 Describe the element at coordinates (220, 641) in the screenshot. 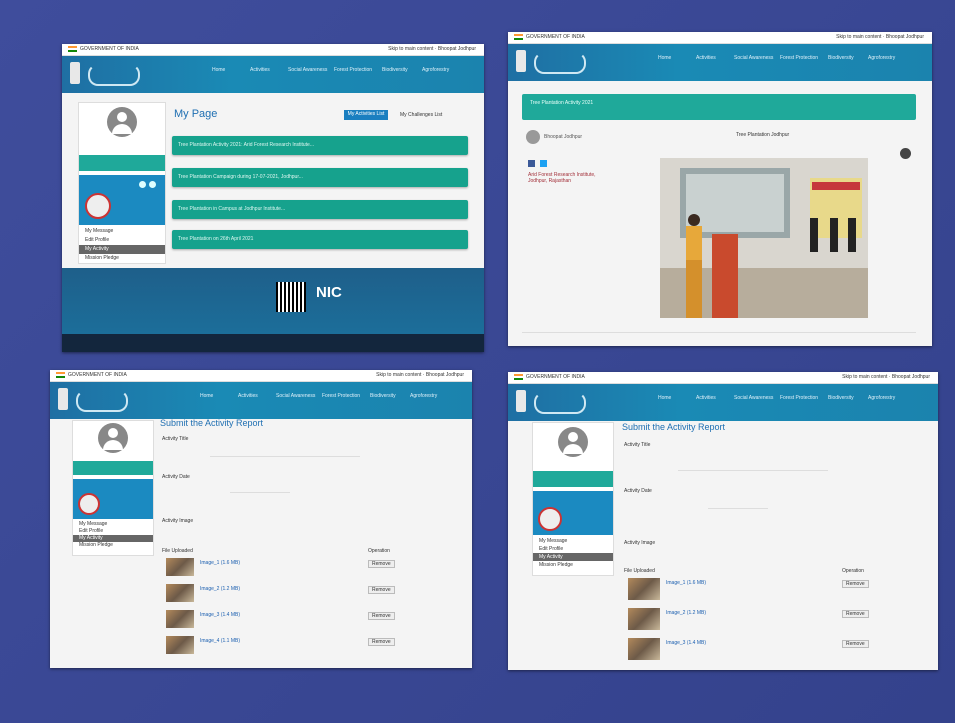

I see `uploaded-file-name: Image_4 (1.1 MB)` at that location.